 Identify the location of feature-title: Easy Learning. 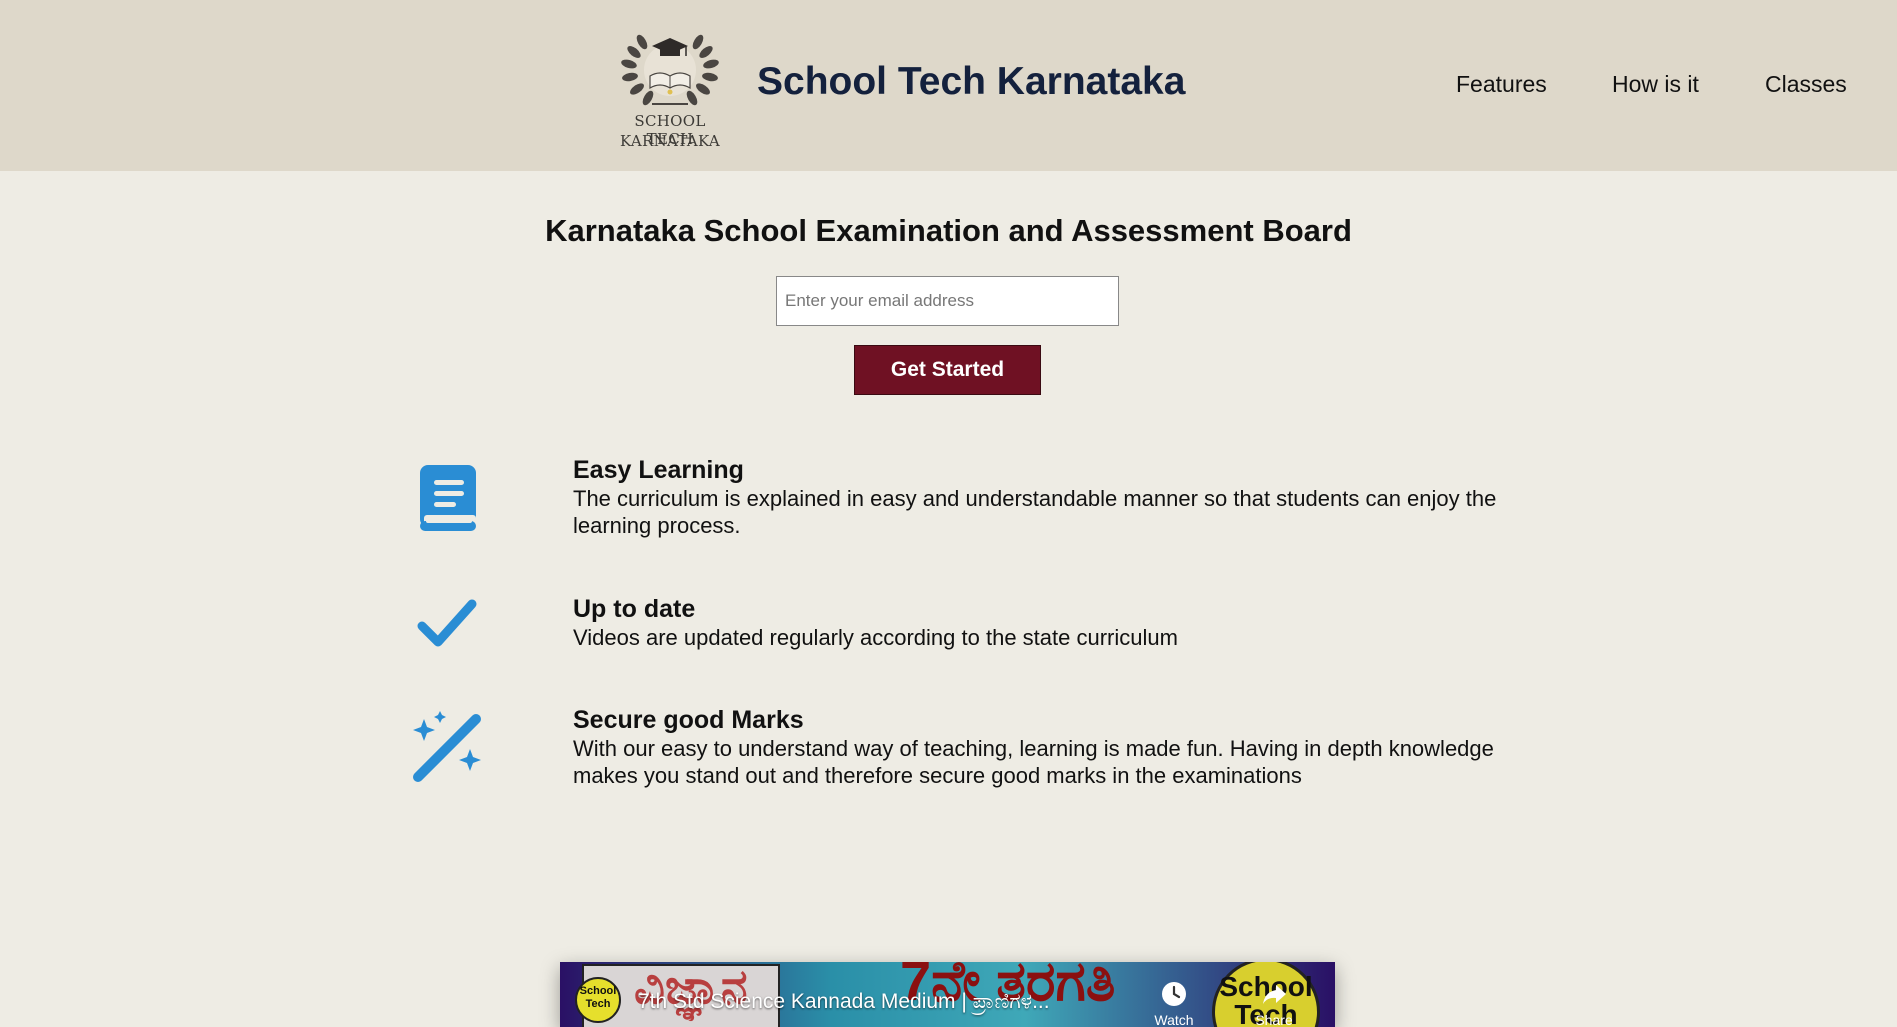
(658, 470).